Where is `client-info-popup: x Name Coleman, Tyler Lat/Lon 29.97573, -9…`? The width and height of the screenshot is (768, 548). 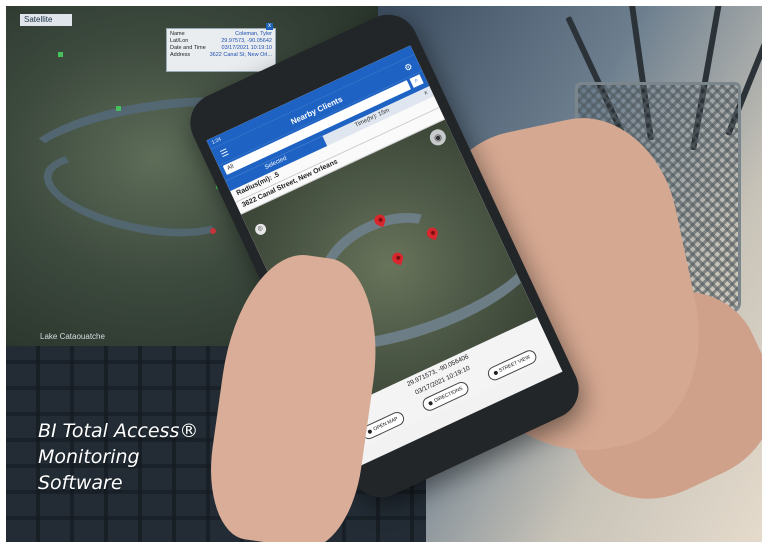 client-info-popup: x Name Coleman, Tyler Lat/Lon 29.97573, -9… is located at coordinates (221, 47).